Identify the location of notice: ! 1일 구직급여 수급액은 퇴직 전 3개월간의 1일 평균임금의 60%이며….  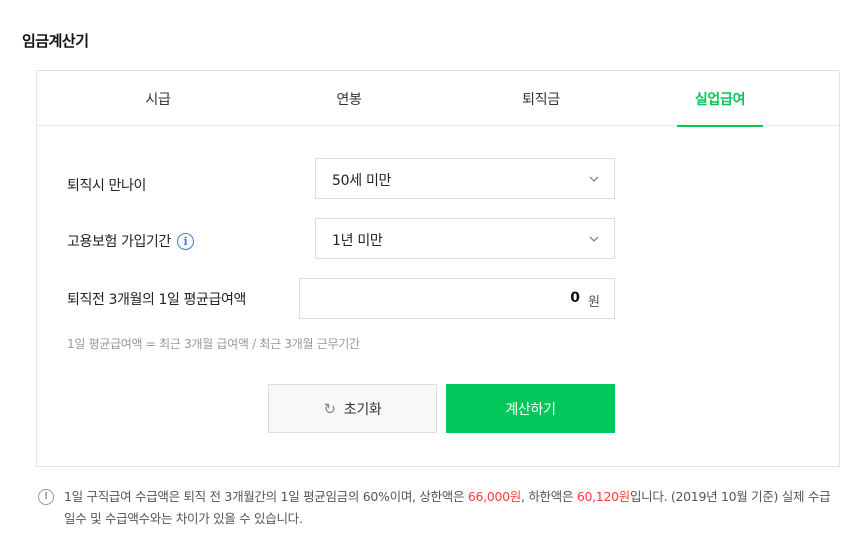
(438, 508).